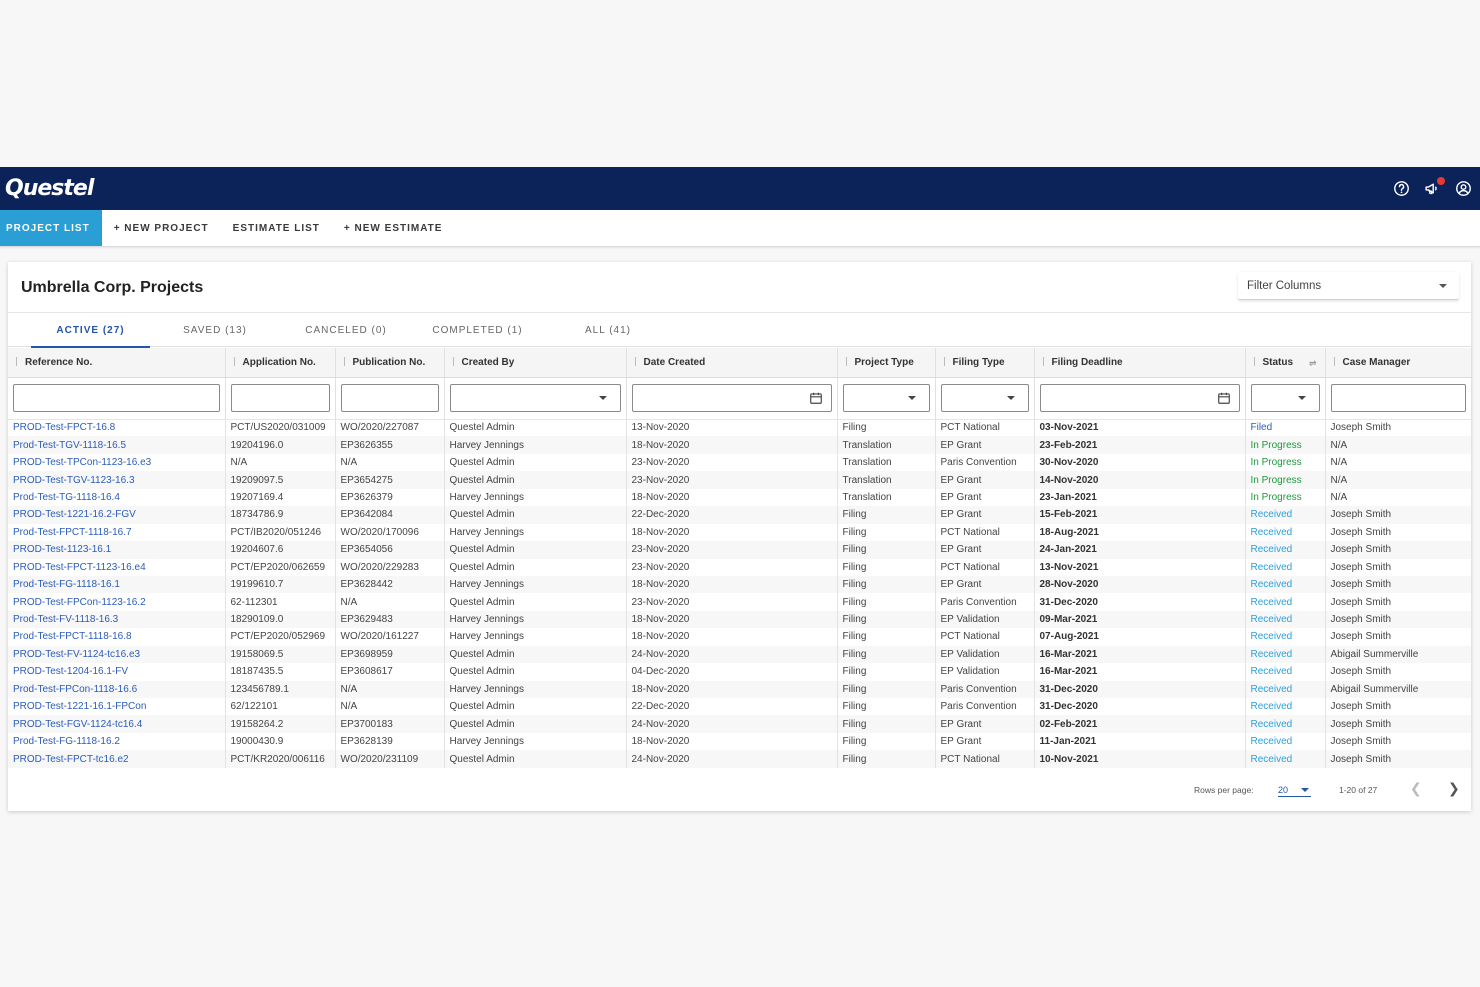 The image size is (1480, 987). Describe the element at coordinates (117, 428) in the screenshot. I see `cell-reference-no: PROD-Test-FPCT-16.8` at that location.